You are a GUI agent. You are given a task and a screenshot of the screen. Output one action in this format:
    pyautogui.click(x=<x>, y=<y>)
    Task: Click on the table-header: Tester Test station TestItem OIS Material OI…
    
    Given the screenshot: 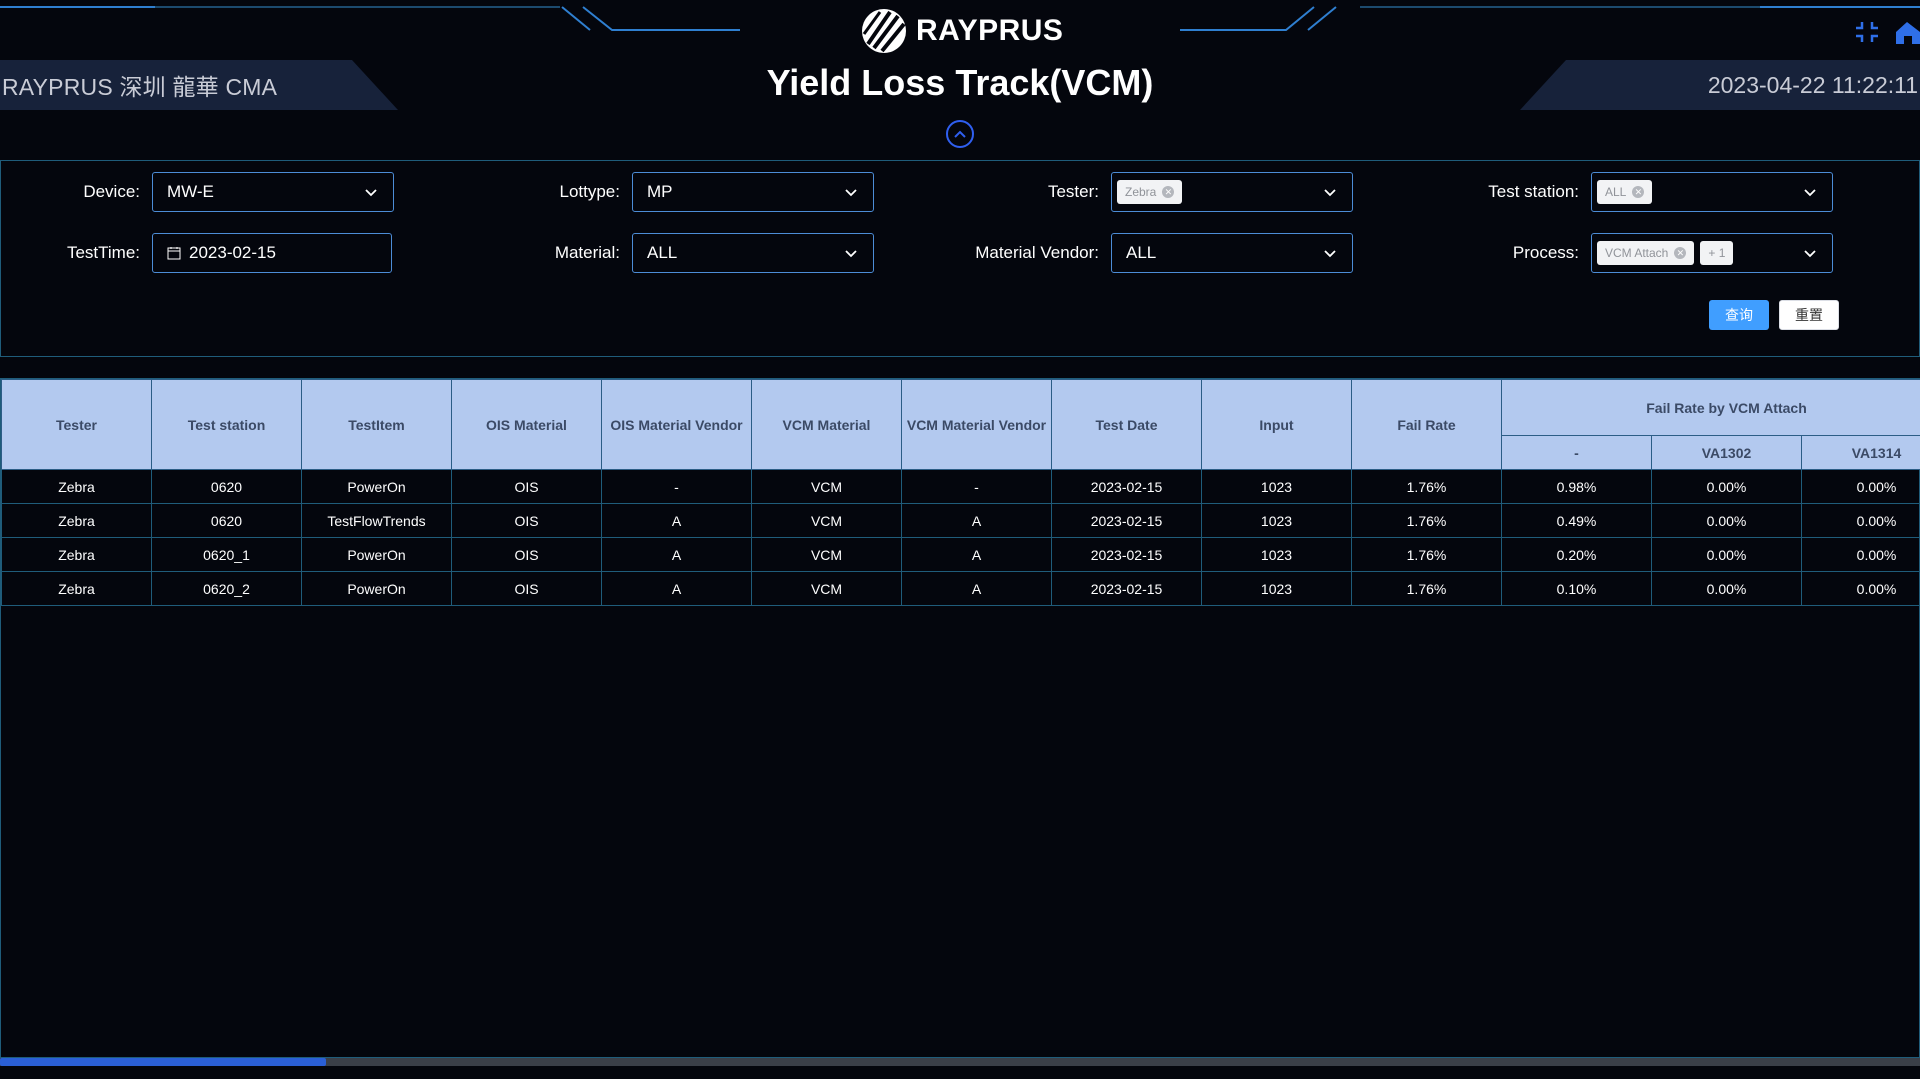 What is the action you would take?
    pyautogui.click(x=960, y=424)
    